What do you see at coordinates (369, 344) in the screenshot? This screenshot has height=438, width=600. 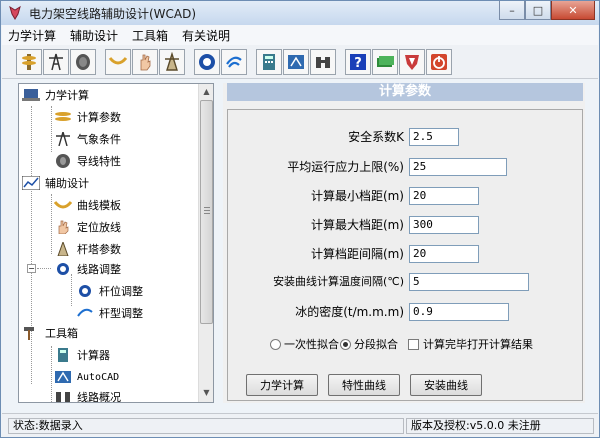 I see `radio-segment-fit: 分段拟合` at bounding box center [369, 344].